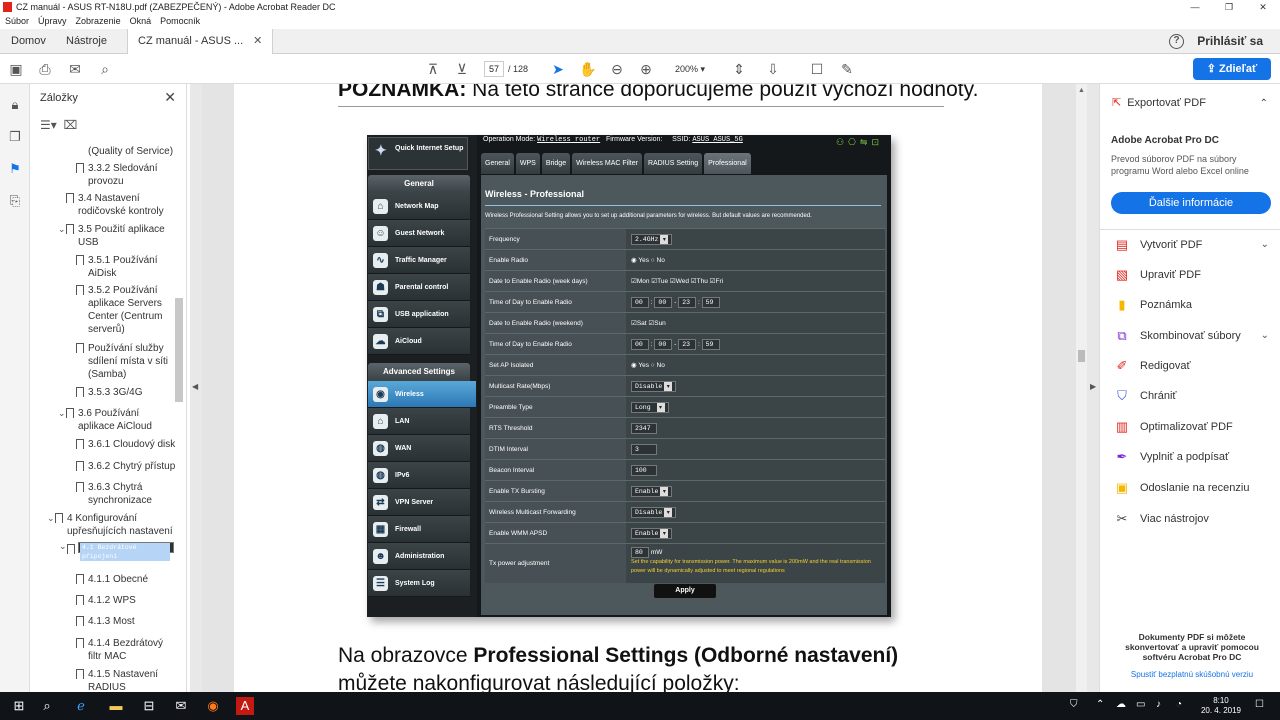 This screenshot has width=1280, height=720. I want to click on fit-page-icon: ⇕, so click(739, 69).